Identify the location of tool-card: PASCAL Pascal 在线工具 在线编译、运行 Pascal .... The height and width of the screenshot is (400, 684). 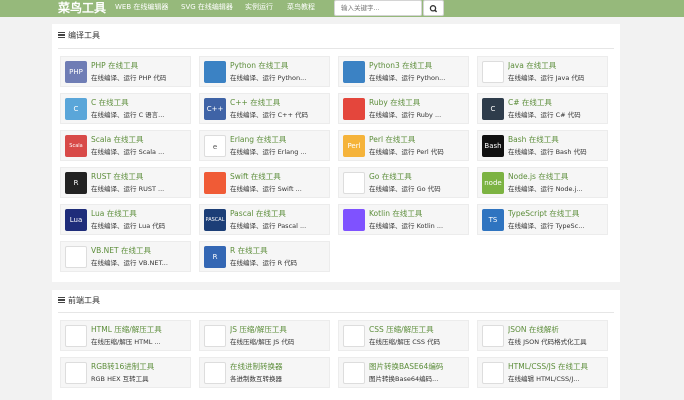
(264, 219).